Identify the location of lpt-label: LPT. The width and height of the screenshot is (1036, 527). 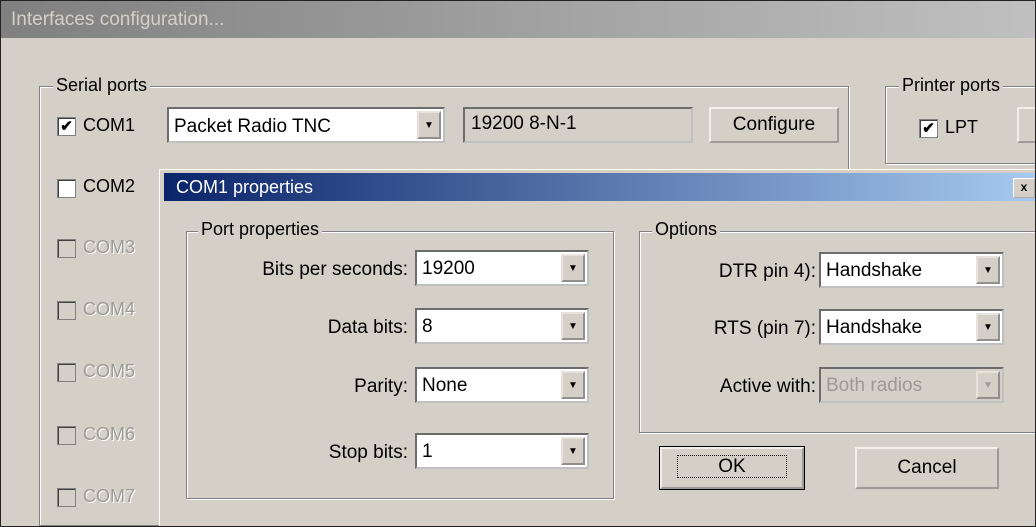
(962, 127).